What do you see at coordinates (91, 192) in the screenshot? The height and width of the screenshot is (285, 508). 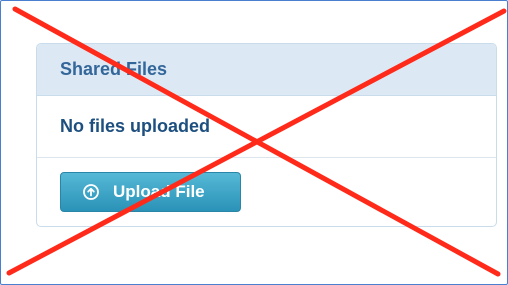 I see `upload-circle-icon` at bounding box center [91, 192].